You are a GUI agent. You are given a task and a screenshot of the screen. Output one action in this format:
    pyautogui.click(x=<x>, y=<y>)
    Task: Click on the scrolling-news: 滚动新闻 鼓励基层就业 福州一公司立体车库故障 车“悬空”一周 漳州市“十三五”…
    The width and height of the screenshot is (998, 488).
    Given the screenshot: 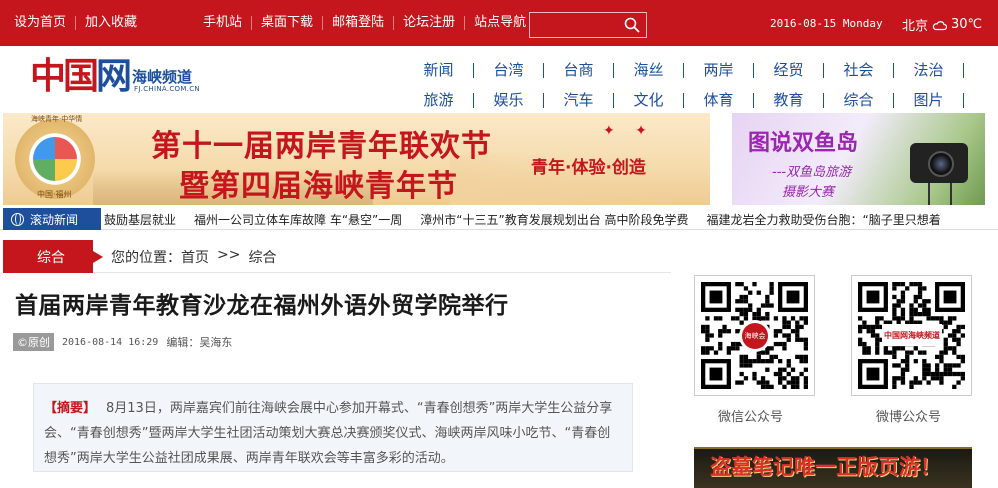 What is the action you would take?
    pyautogui.click(x=499, y=219)
    